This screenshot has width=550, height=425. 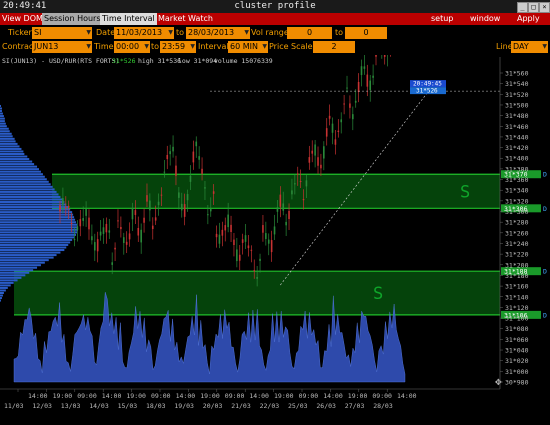 I want to click on ticker-select: SI ▼, so click(x=62, y=33).